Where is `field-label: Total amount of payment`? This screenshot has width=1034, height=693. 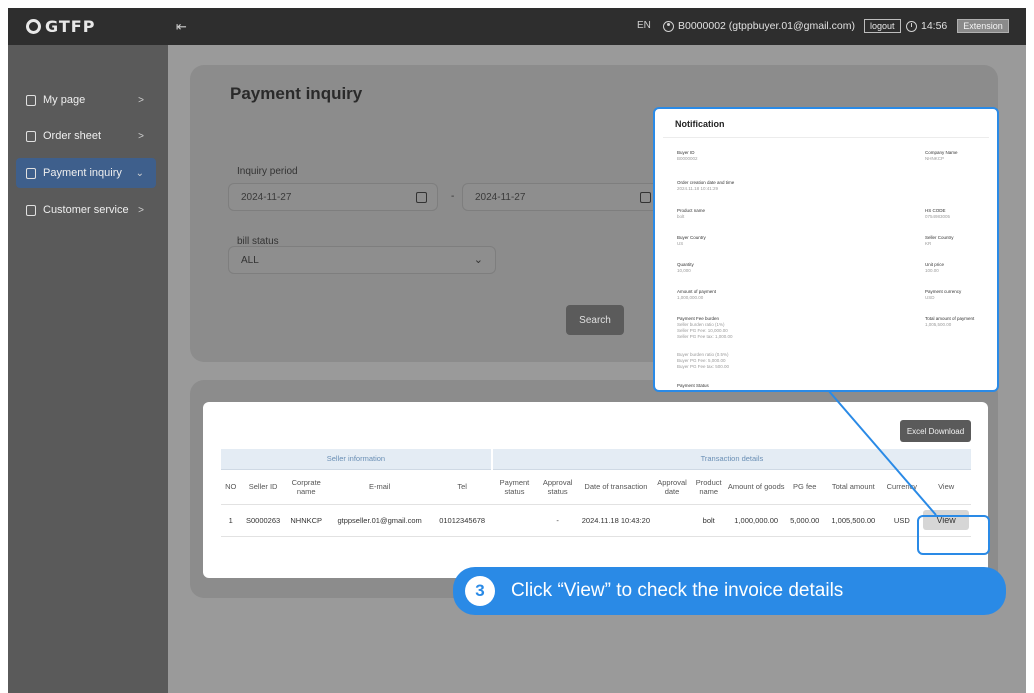
field-label: Total amount of payment is located at coordinates (950, 318).